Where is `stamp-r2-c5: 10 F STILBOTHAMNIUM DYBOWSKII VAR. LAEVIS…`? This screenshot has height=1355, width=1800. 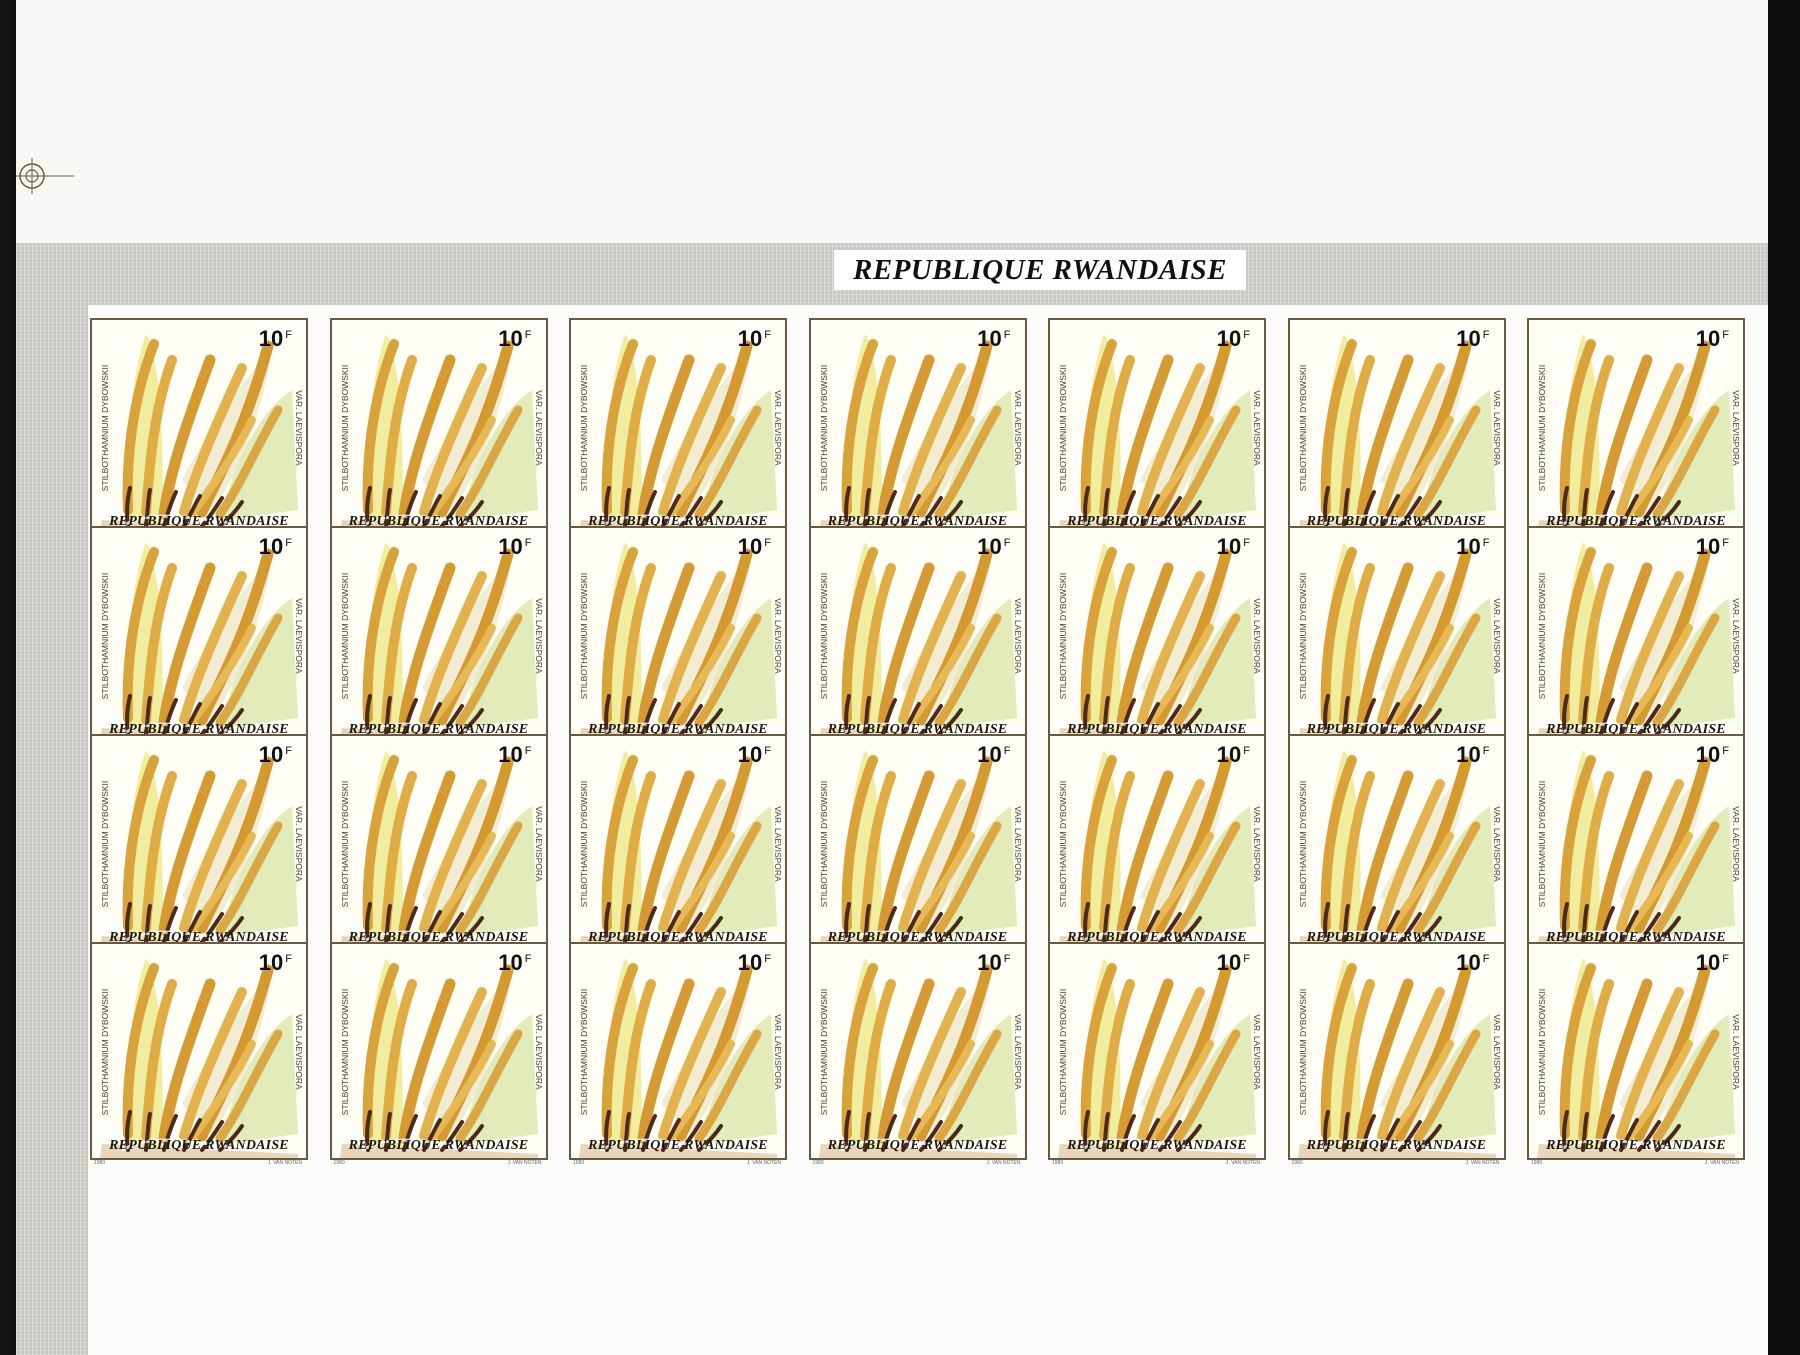 stamp-r2-c5: 10 F STILBOTHAMNIUM DYBOWSKII VAR. LAEVIS… is located at coordinates (1157, 638).